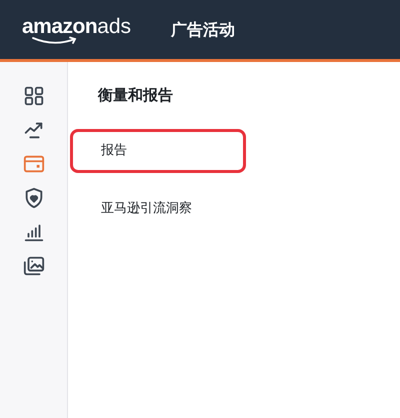 The height and width of the screenshot is (418, 400). Describe the element at coordinates (158, 208) in the screenshot. I see `menu-link: 亚马逊引流洞察` at that location.